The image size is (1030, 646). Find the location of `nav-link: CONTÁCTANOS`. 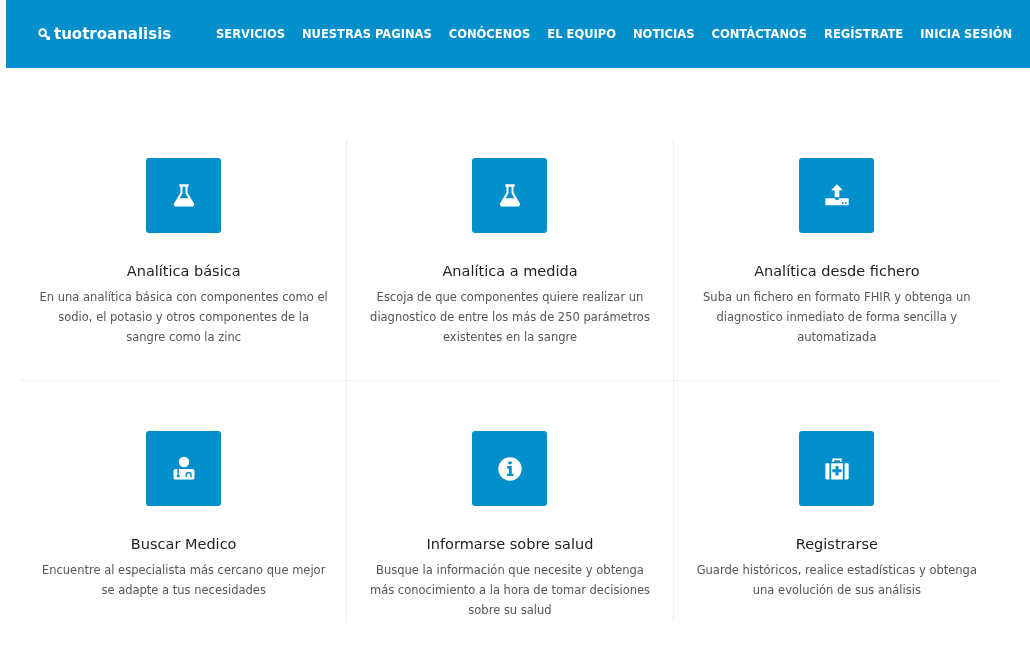

nav-link: CONTÁCTANOS is located at coordinates (759, 34).